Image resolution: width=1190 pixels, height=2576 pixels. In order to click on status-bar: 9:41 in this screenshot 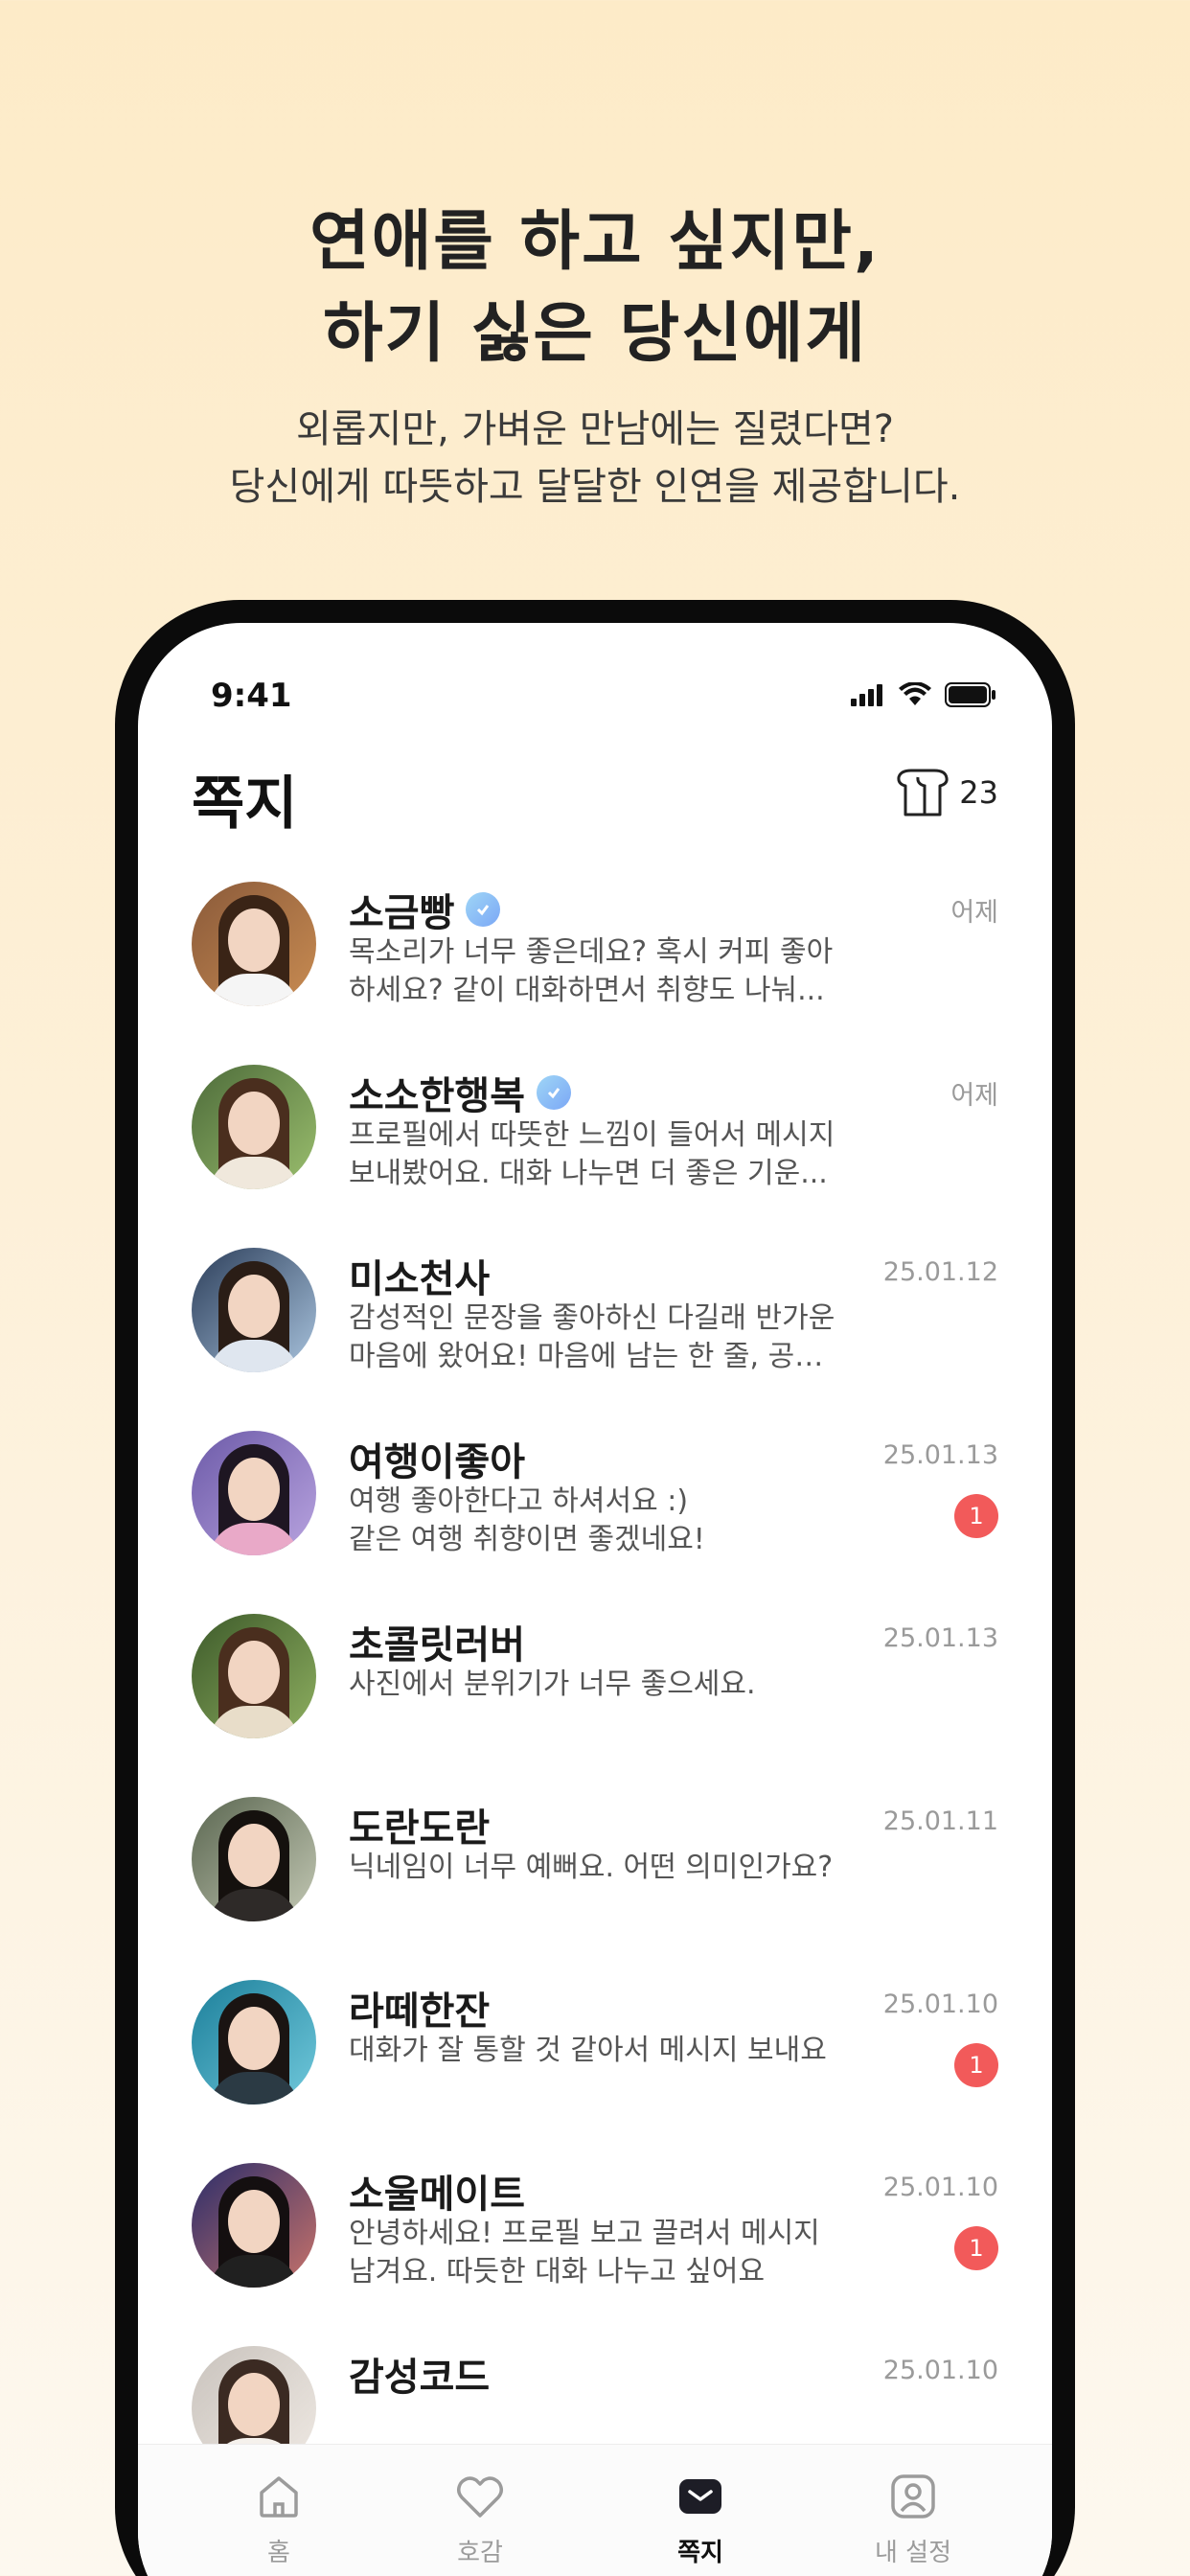, I will do `click(595, 700)`.